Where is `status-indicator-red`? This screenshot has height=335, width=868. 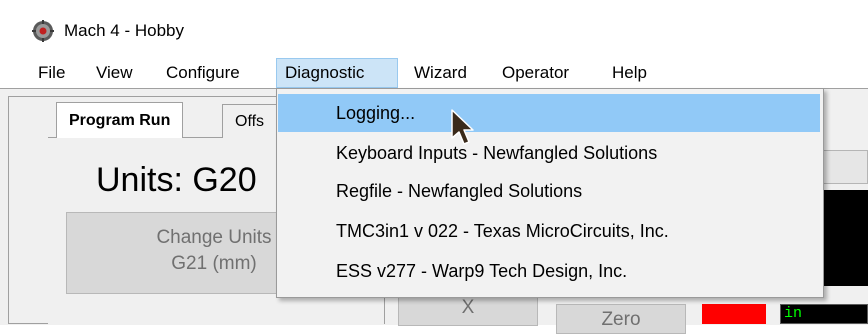
status-indicator-red is located at coordinates (734, 314).